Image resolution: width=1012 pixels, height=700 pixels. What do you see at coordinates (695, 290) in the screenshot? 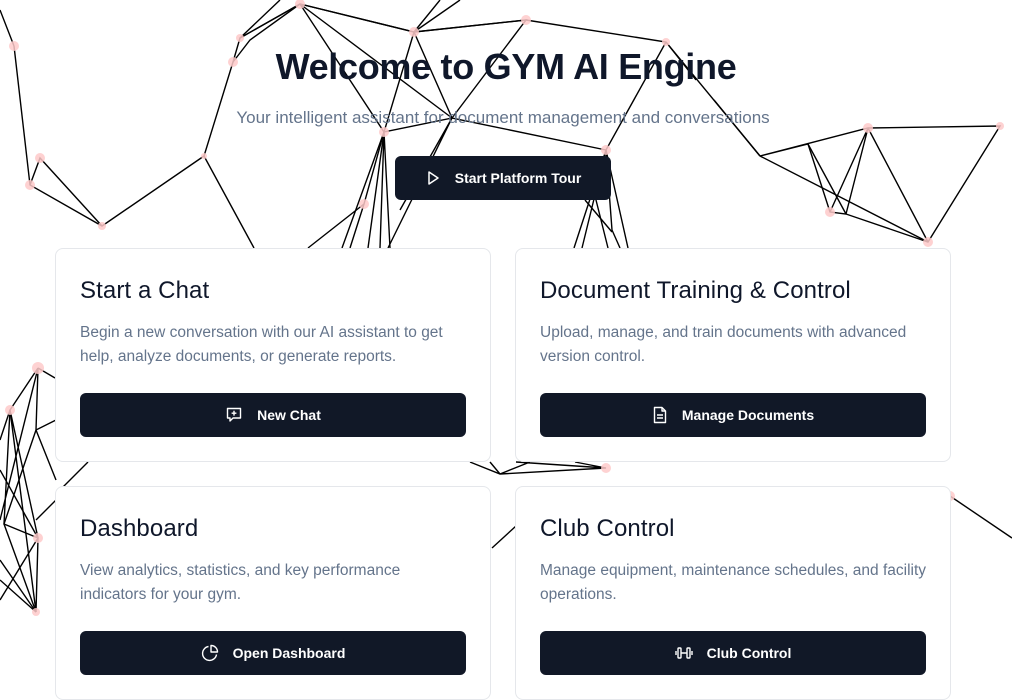
I see `card-title: Document Training & Control` at bounding box center [695, 290].